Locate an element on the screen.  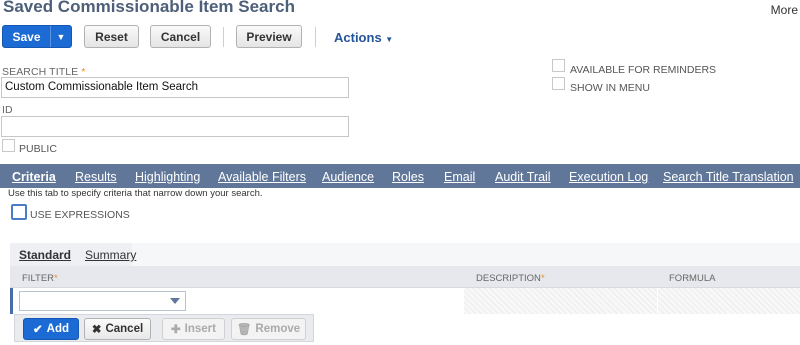
search-title-input: Custom Commissionable Item Search is located at coordinates (175, 87).